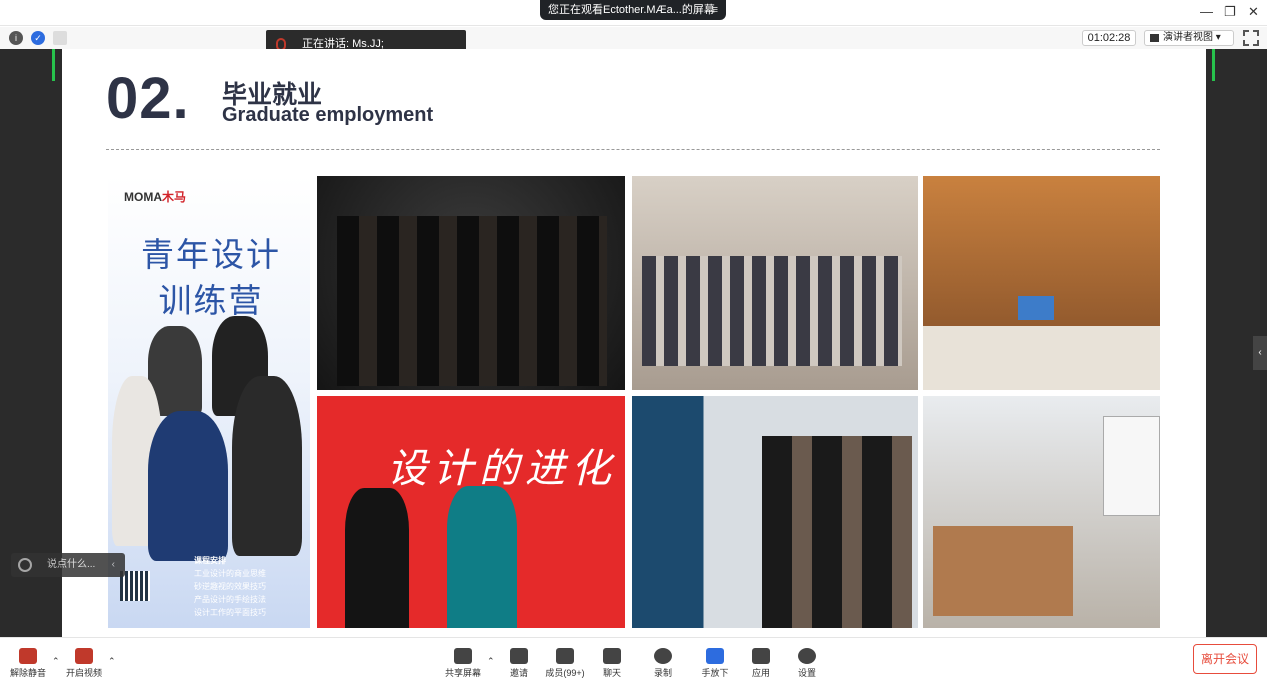 The image size is (1267, 681). I want to click on record-button: 录制, so click(663, 663).